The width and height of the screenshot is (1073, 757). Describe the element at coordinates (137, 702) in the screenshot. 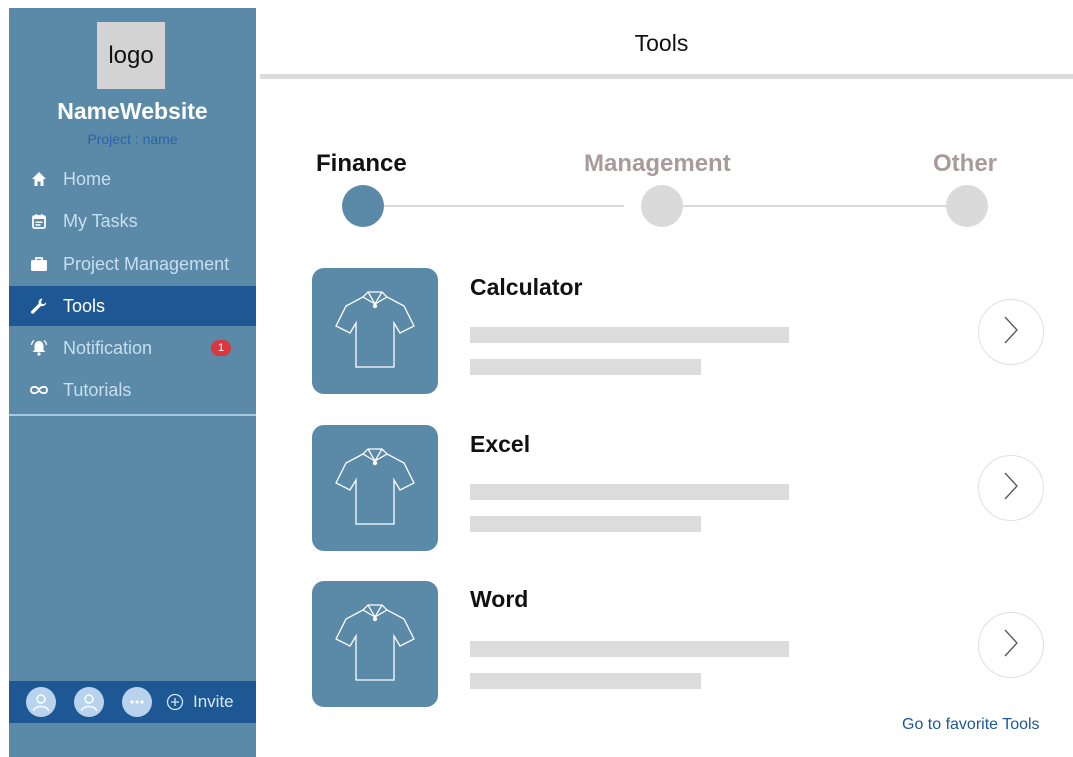

I see `more-avatars-icon` at that location.